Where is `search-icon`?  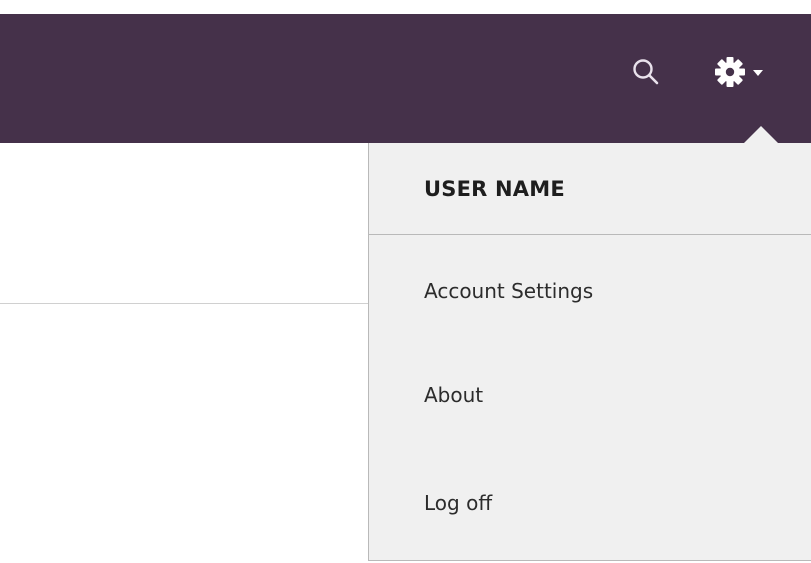
search-icon is located at coordinates (646, 72).